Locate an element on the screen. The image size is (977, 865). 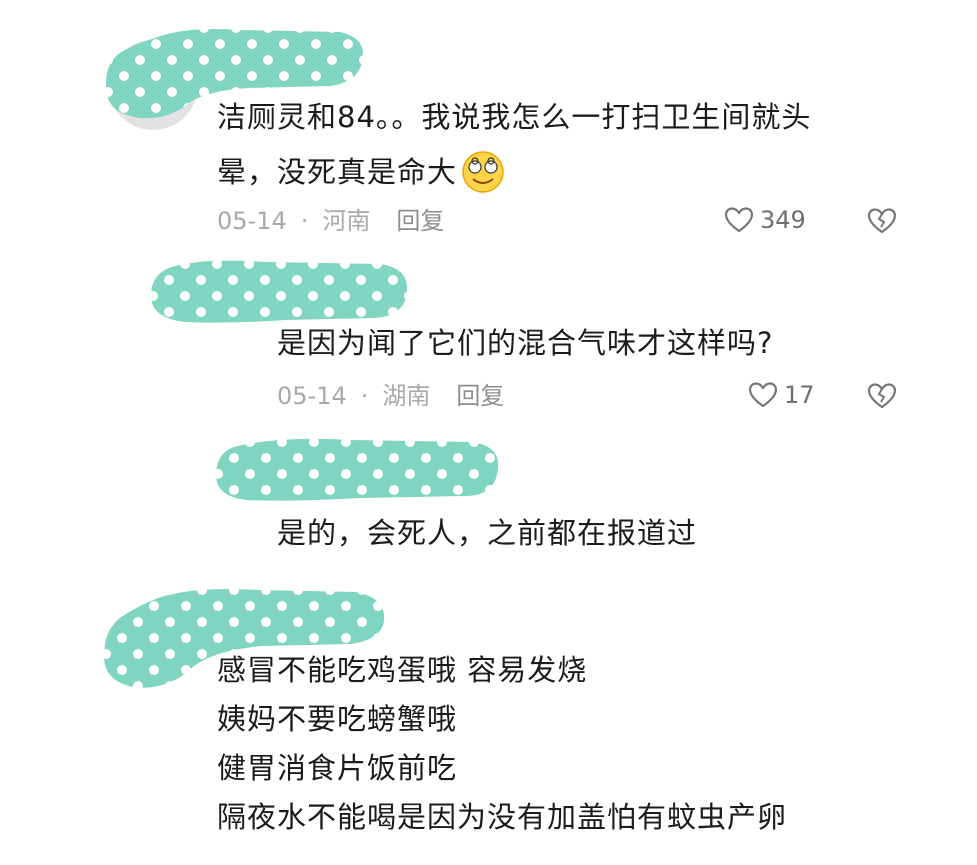
comment-text-line: 感冒不能吃鸡蛋哦 容易发烧 is located at coordinates (402, 670).